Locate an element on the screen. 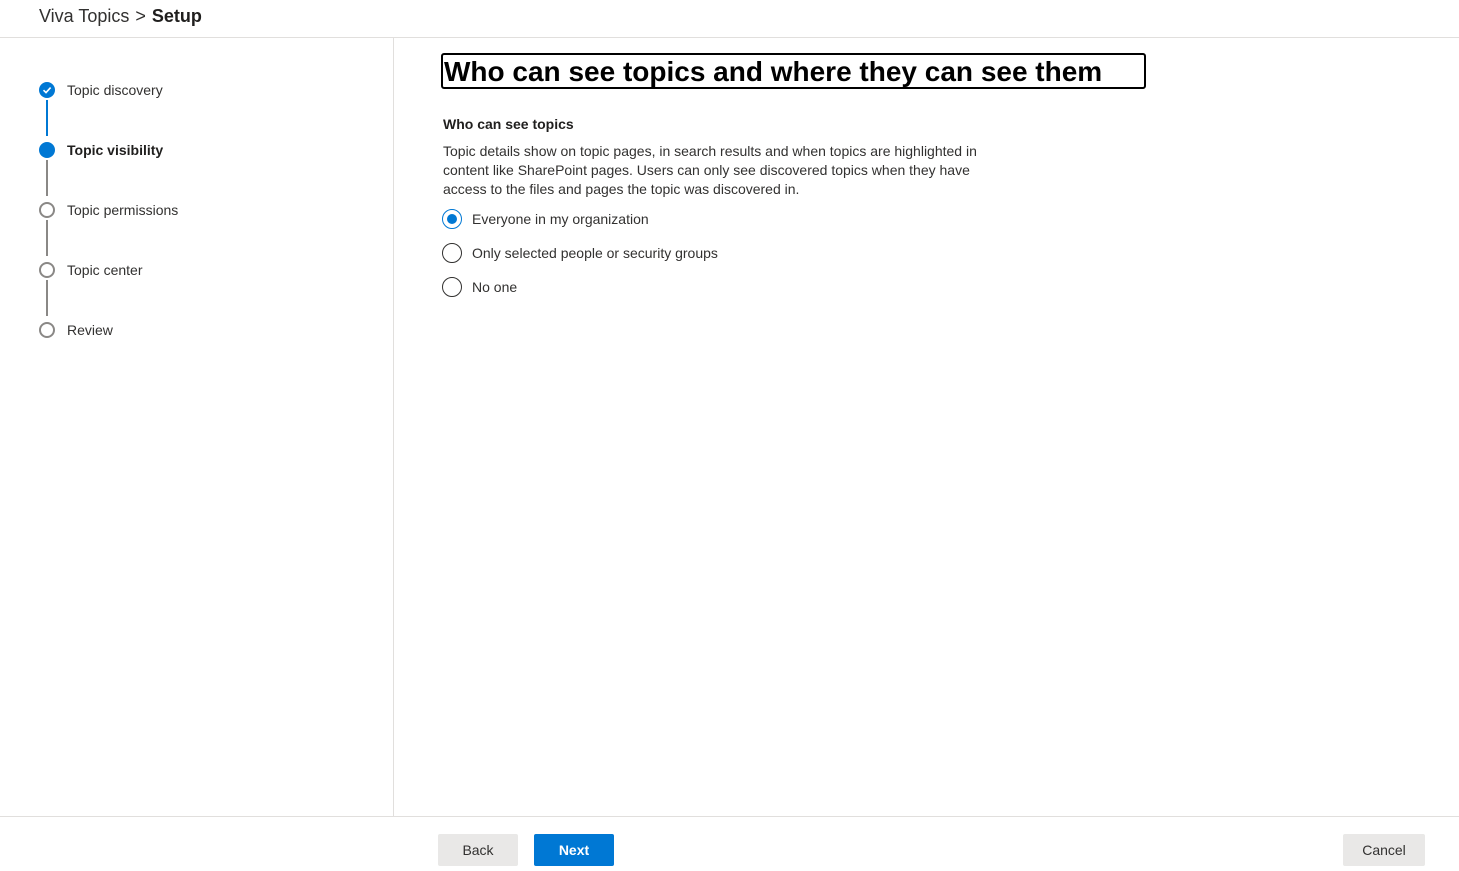  page-header: Viva Topics > Setup is located at coordinates (729, 19).